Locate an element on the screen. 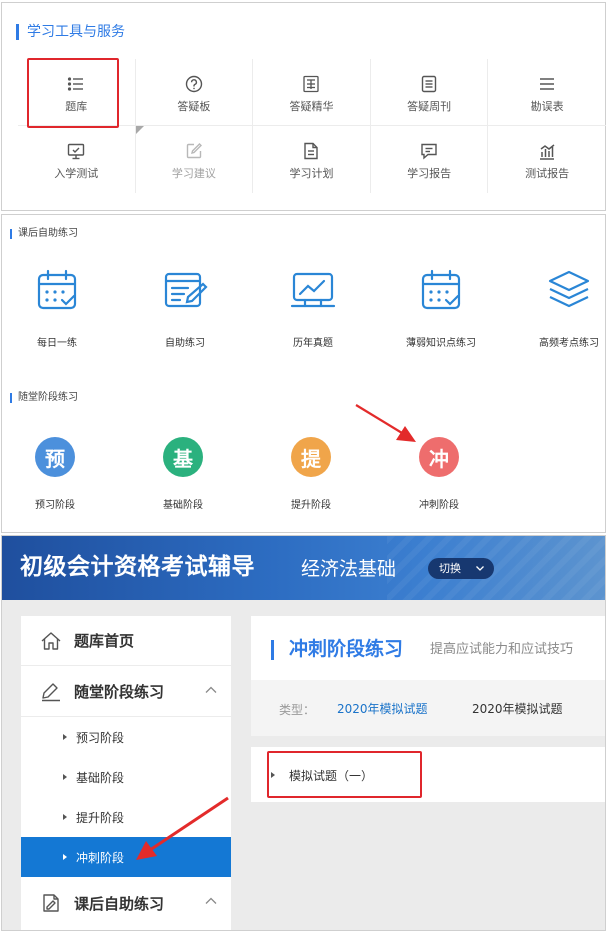  question-circle-icon is located at coordinates (194, 84).